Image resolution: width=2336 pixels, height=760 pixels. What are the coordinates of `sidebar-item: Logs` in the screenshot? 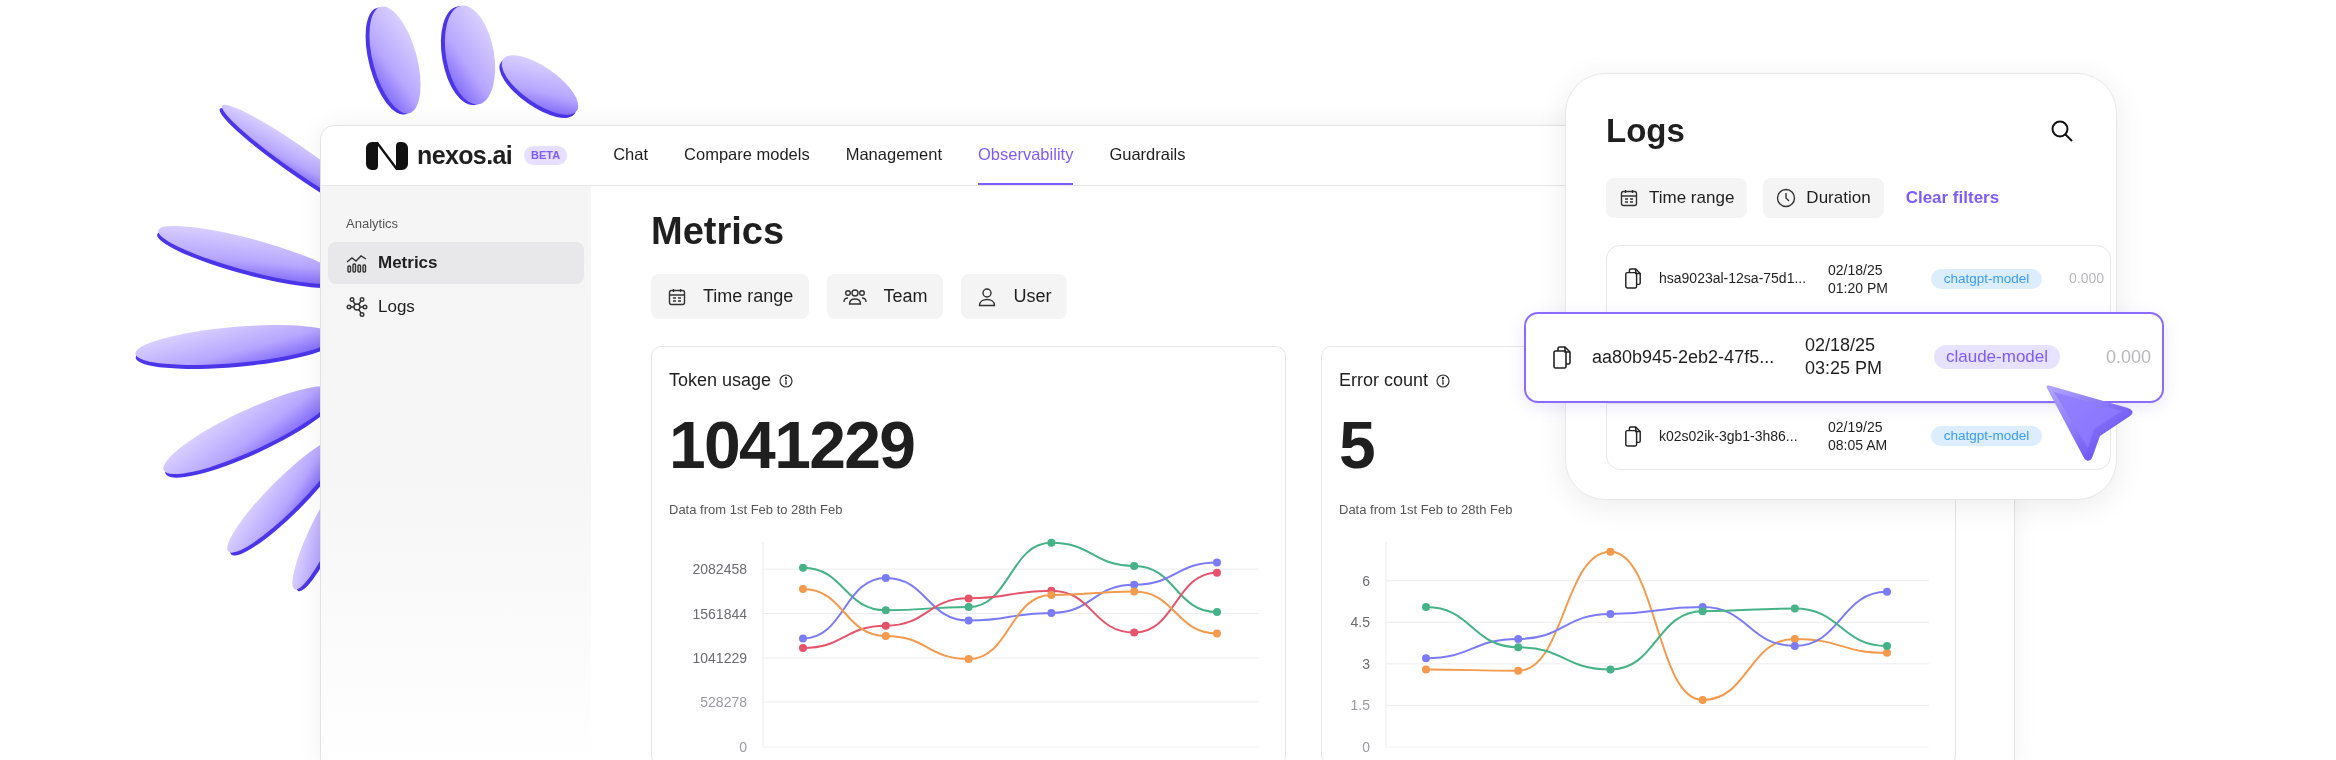 It's located at (456, 306).